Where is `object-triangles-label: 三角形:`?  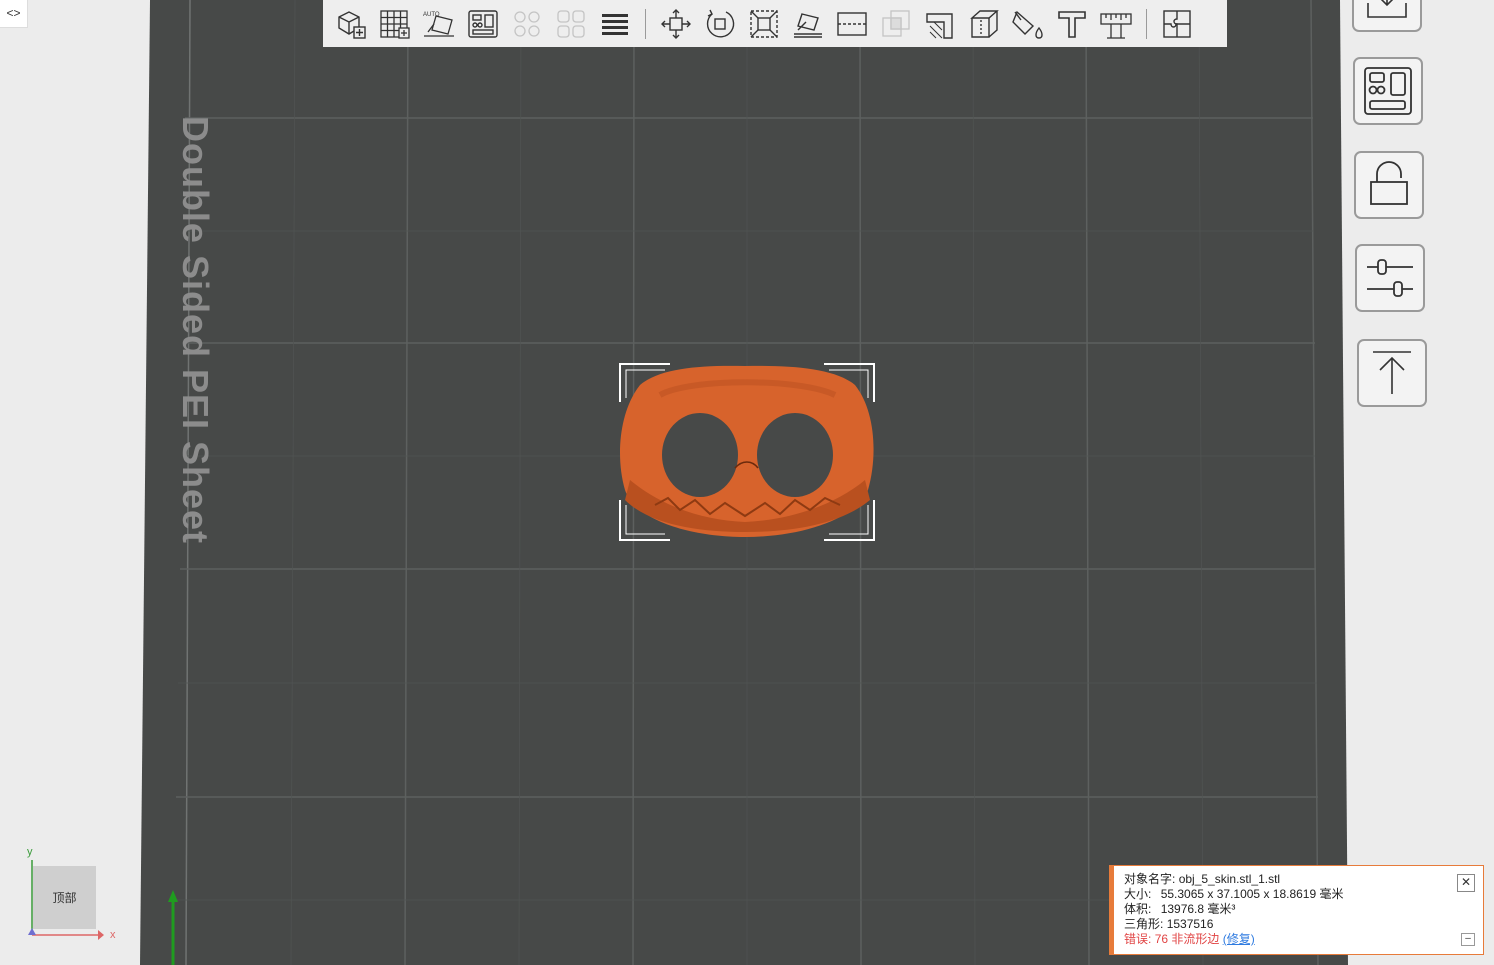
object-triangles-label: 三角形: is located at coordinates (1144, 924).